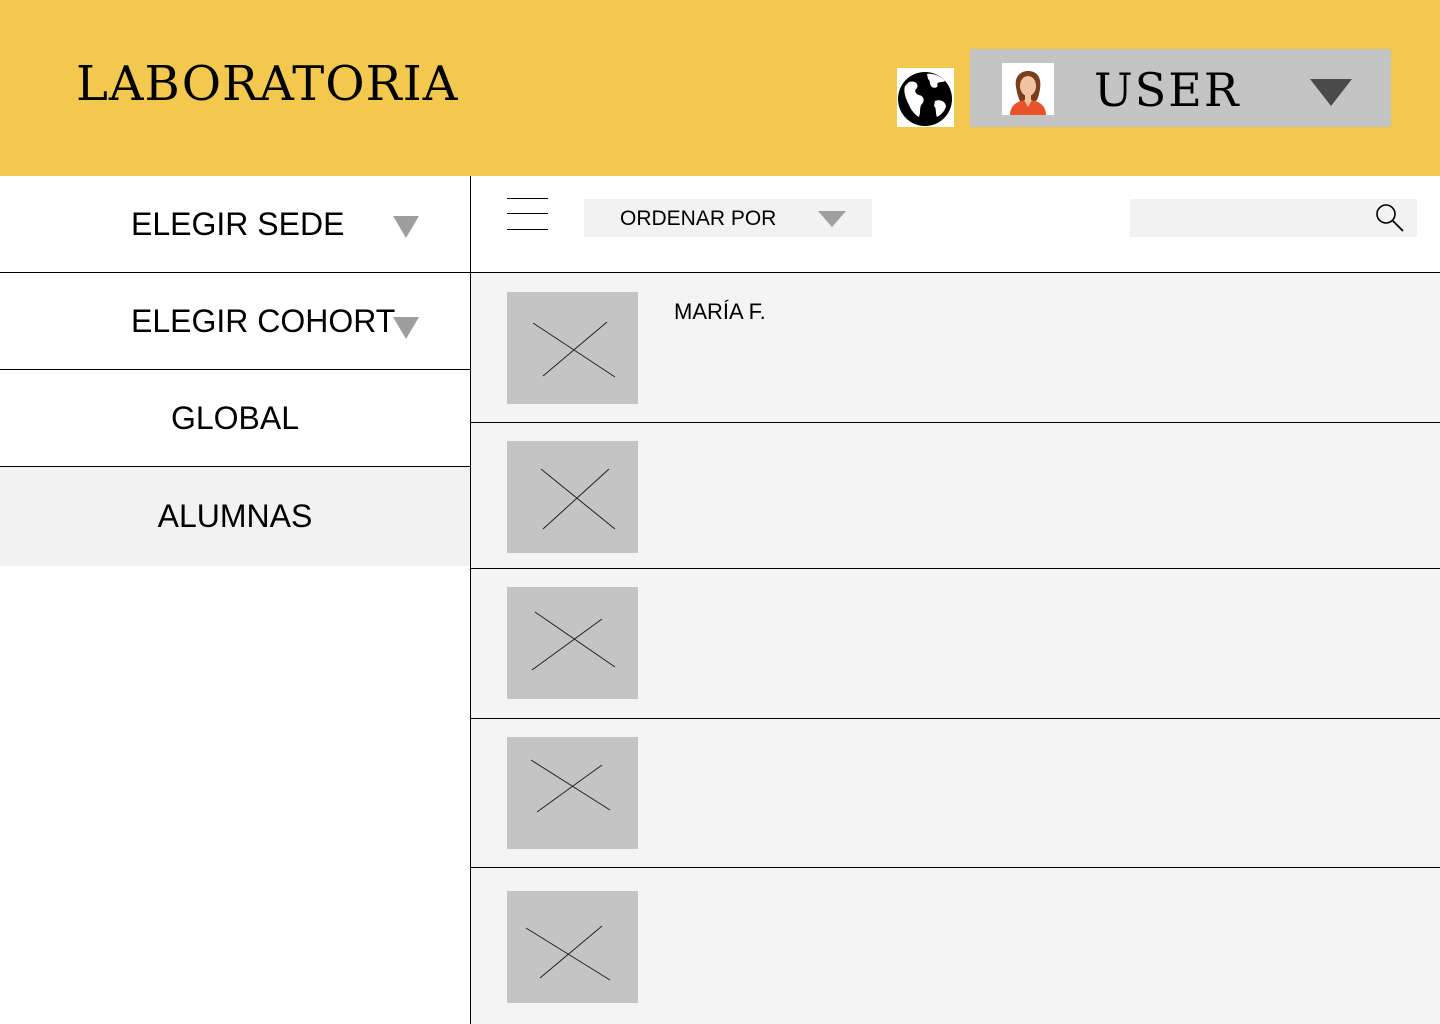 This screenshot has width=1440, height=1024. I want to click on sidebar-item-global: GLOBAL, so click(235, 418).